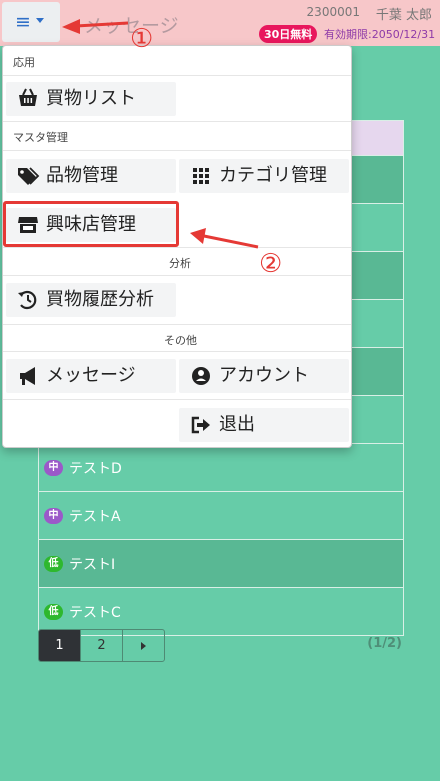 This screenshot has height=781, width=440. I want to click on step-2-label: ②, so click(271, 264).